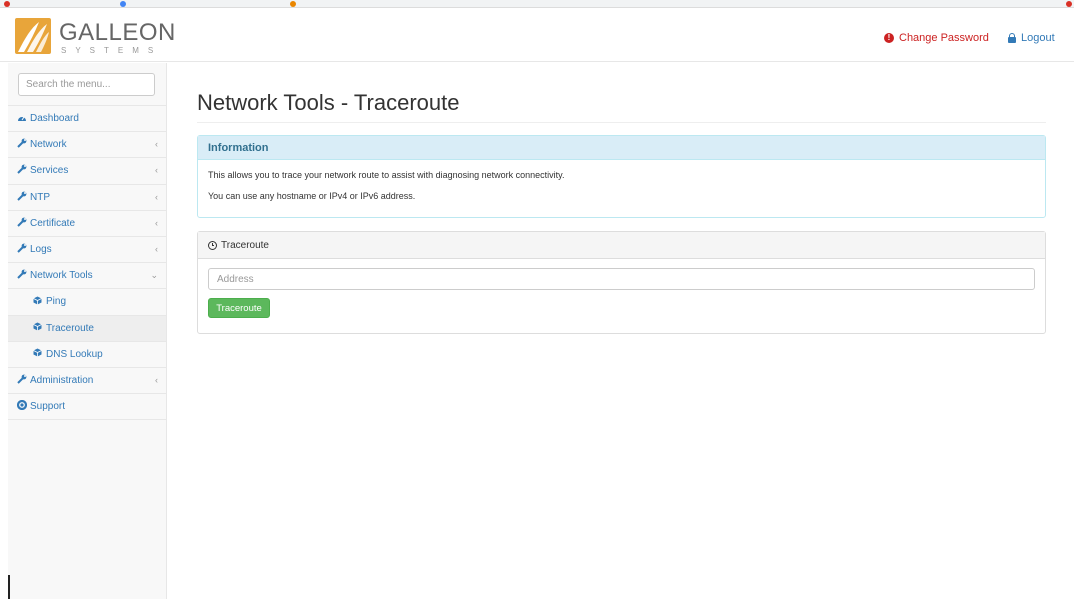 This screenshot has width=1074, height=599. I want to click on sidebar-item-label: Dashboard, so click(54, 119).